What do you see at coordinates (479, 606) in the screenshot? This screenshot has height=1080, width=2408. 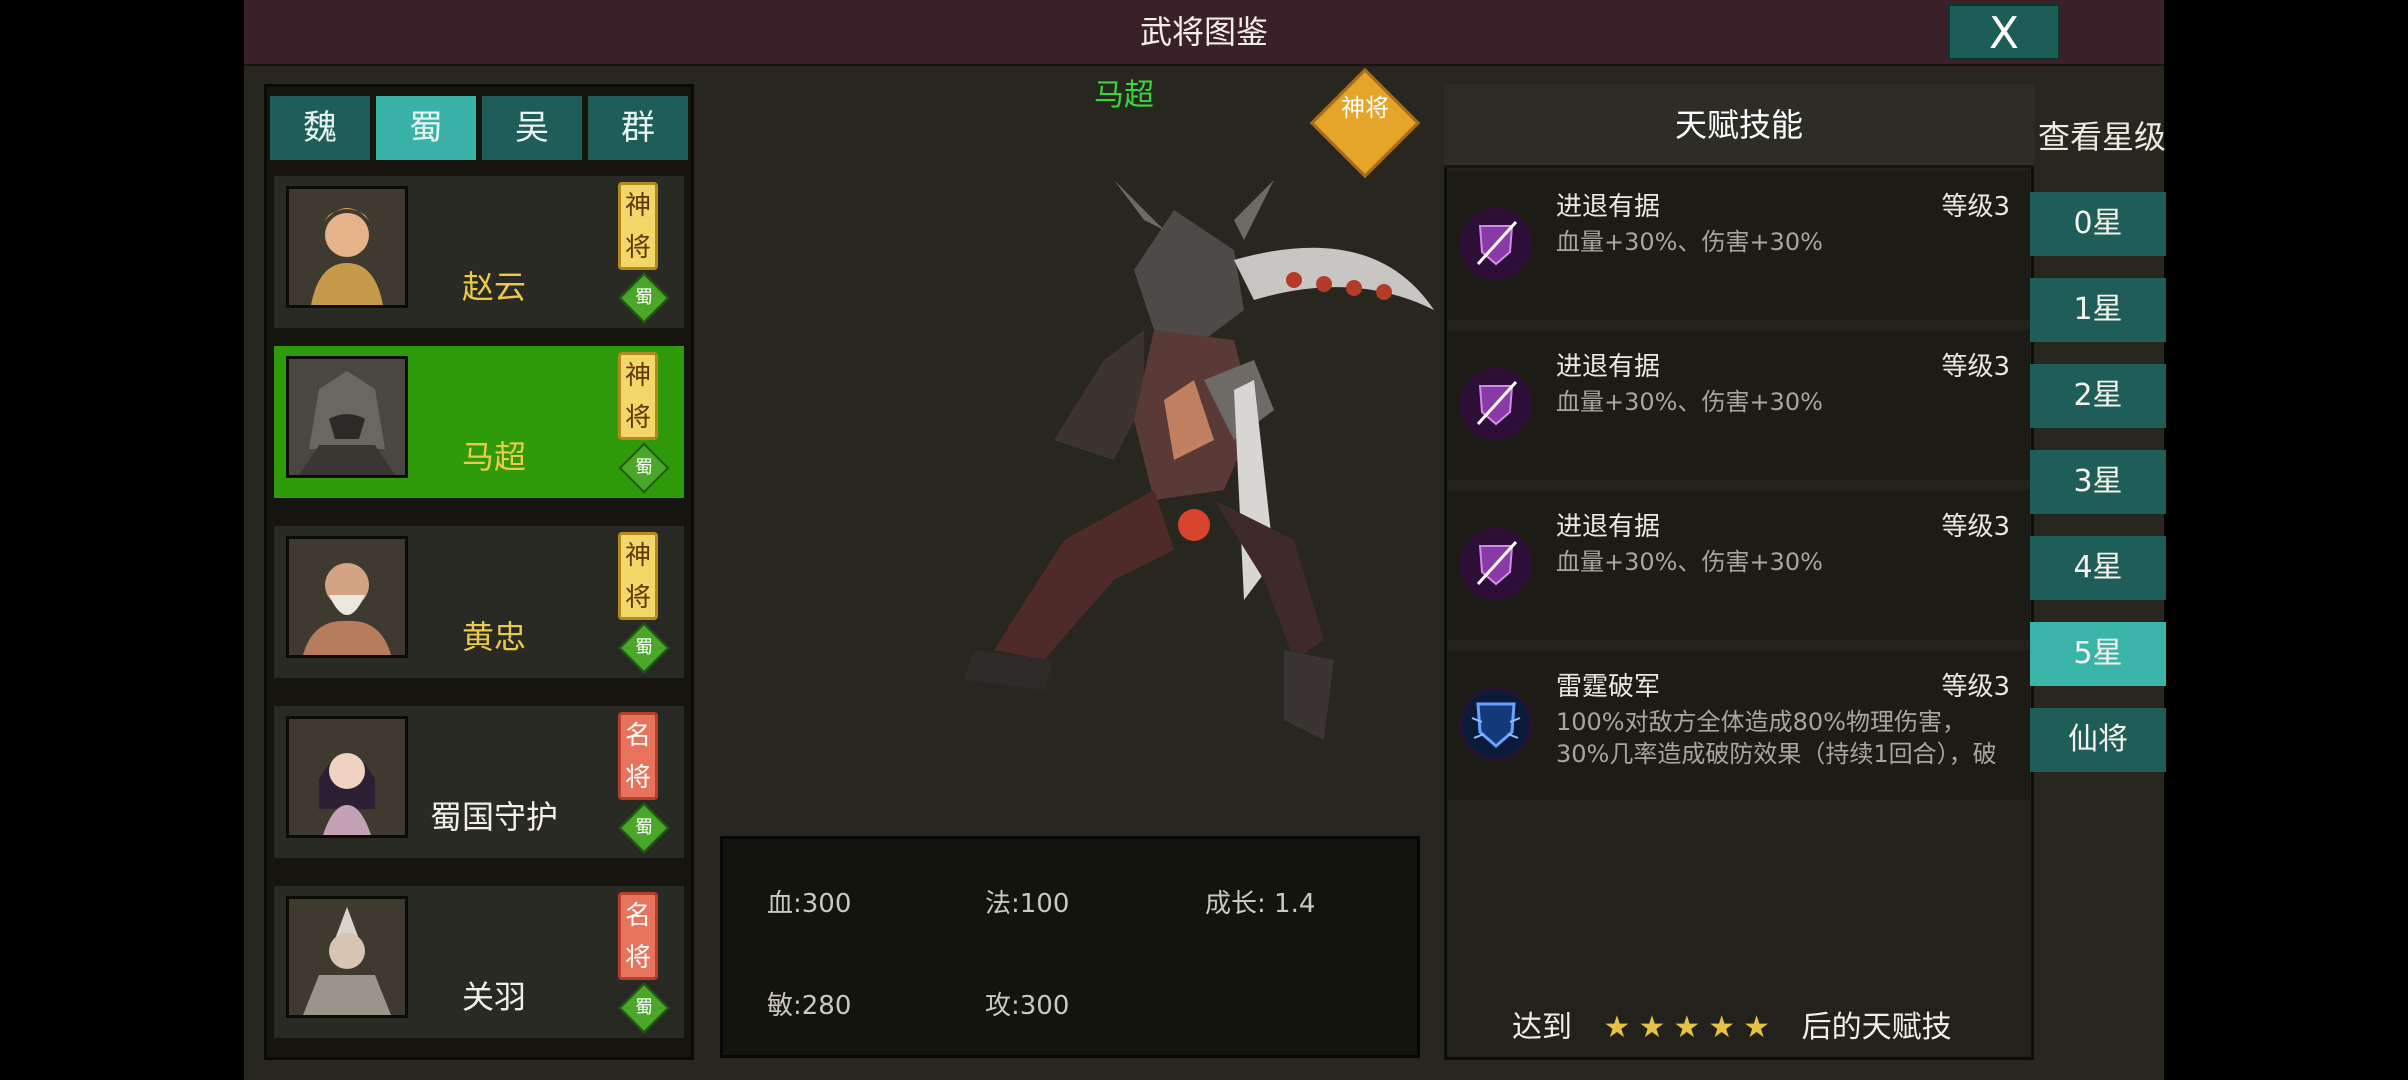 I see `hero-row-huangzhong: 黄忠 神将 蜀` at bounding box center [479, 606].